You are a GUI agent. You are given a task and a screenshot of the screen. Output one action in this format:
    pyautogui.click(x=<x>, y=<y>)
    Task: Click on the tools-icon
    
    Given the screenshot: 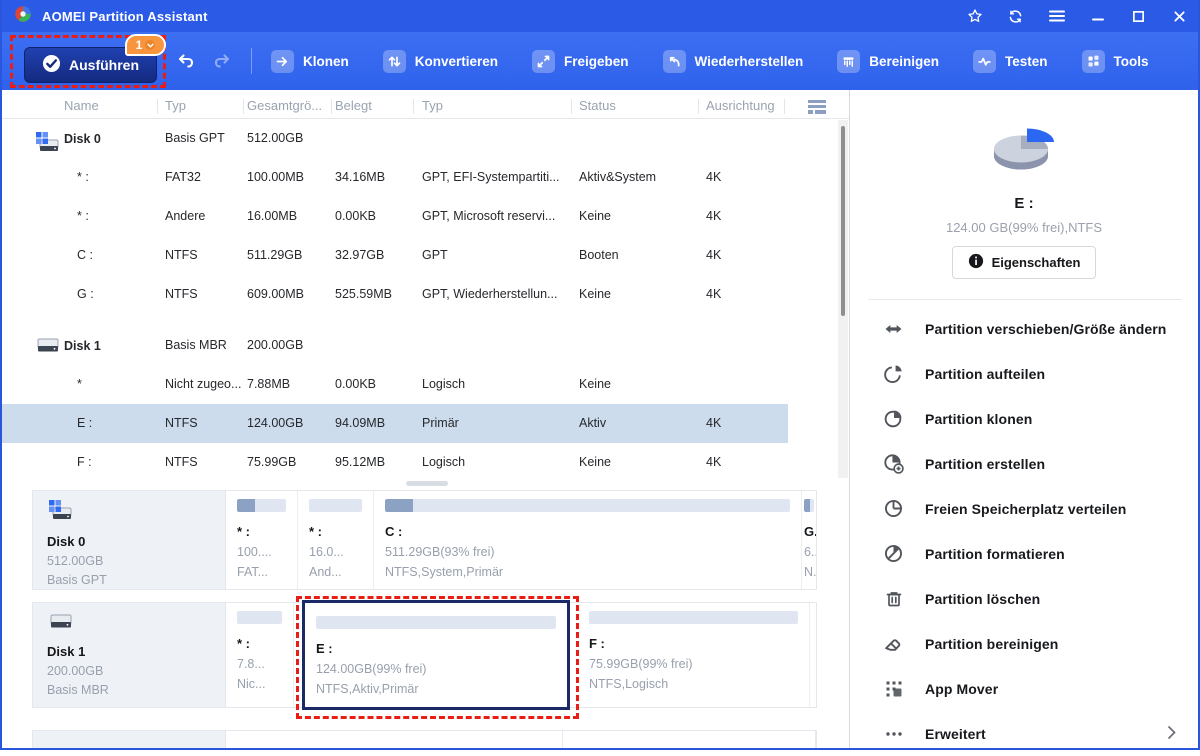 What is the action you would take?
    pyautogui.click(x=1093, y=61)
    